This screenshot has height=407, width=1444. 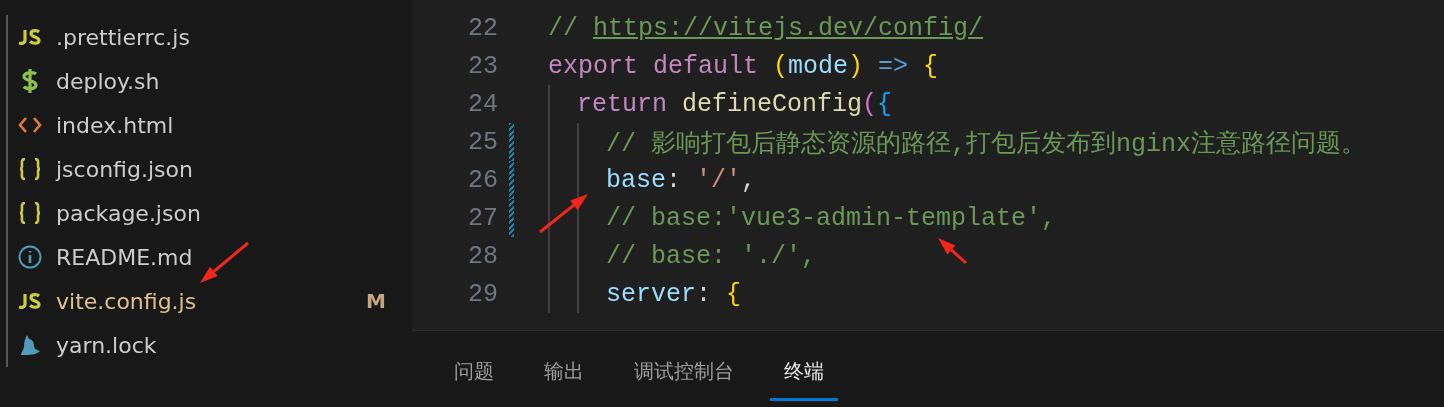 What do you see at coordinates (124, 169) in the screenshot?
I see `file-name: jsconfig.json` at bounding box center [124, 169].